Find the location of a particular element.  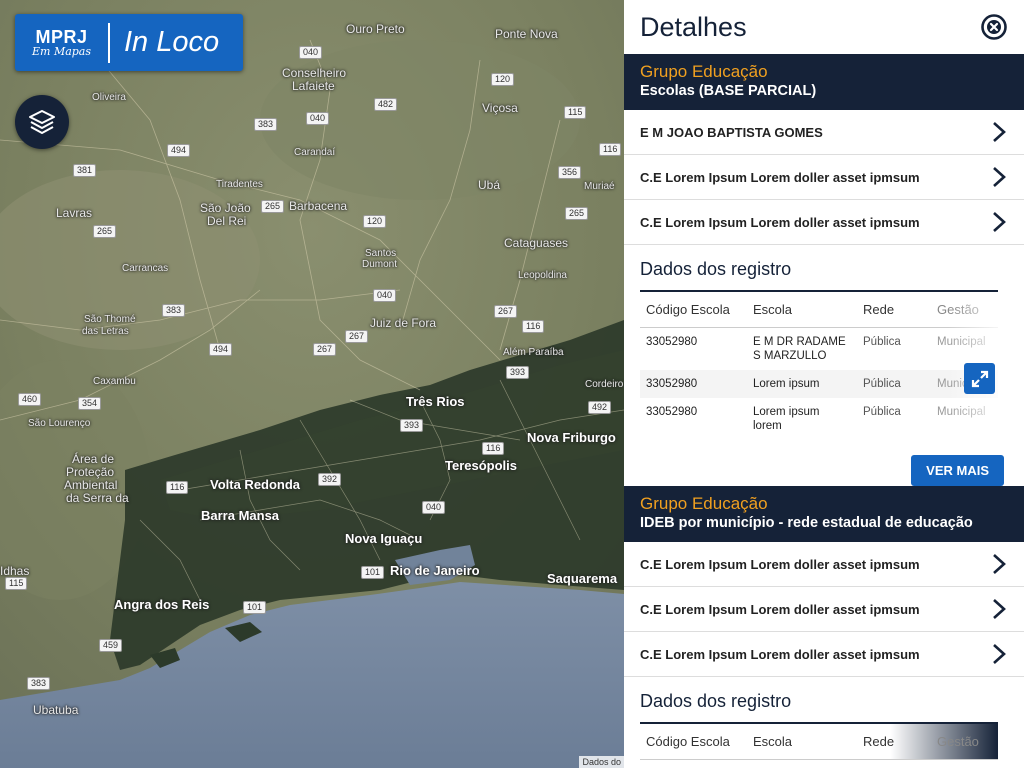

close-icon is located at coordinates (994, 27).